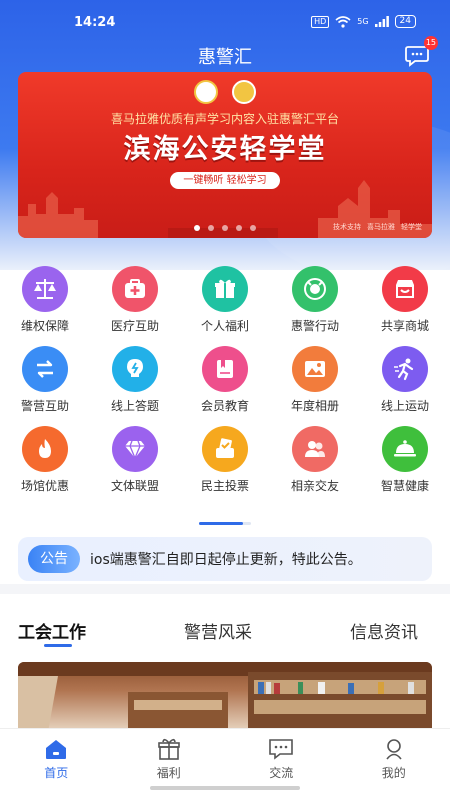  What do you see at coordinates (315, 369) in the screenshot?
I see `photo-icon` at bounding box center [315, 369].